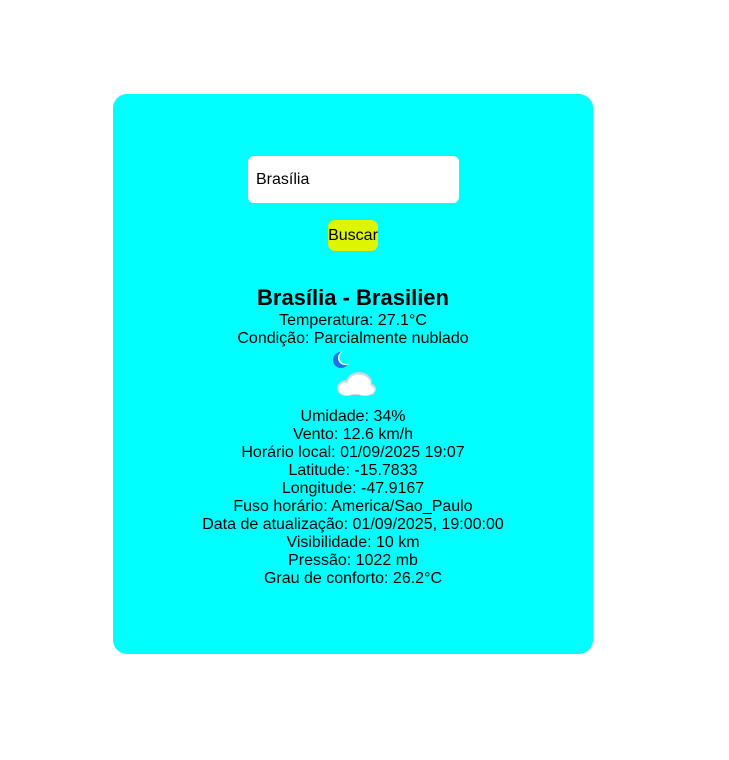  What do you see at coordinates (353, 488) in the screenshot?
I see `longitude-text: Longitude: -47.9167` at bounding box center [353, 488].